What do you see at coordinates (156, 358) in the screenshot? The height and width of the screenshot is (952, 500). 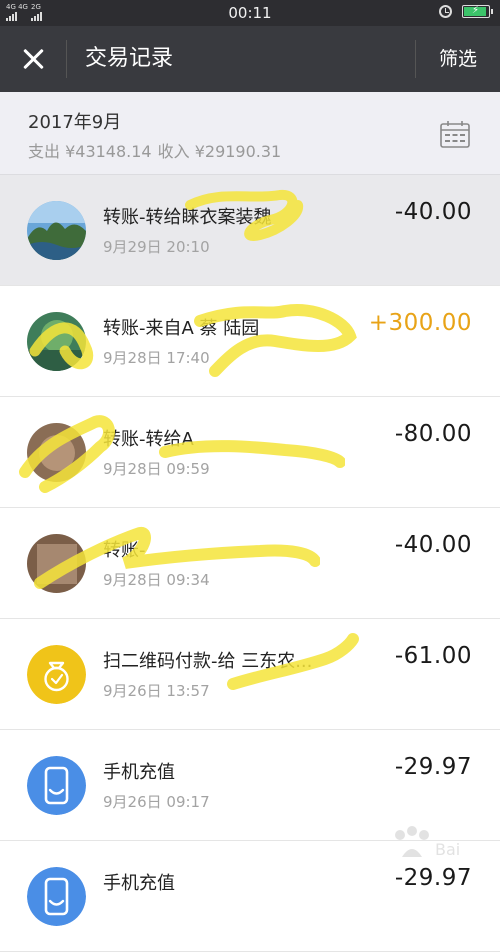 I see `transaction-time: 9月28日 17:40` at bounding box center [156, 358].